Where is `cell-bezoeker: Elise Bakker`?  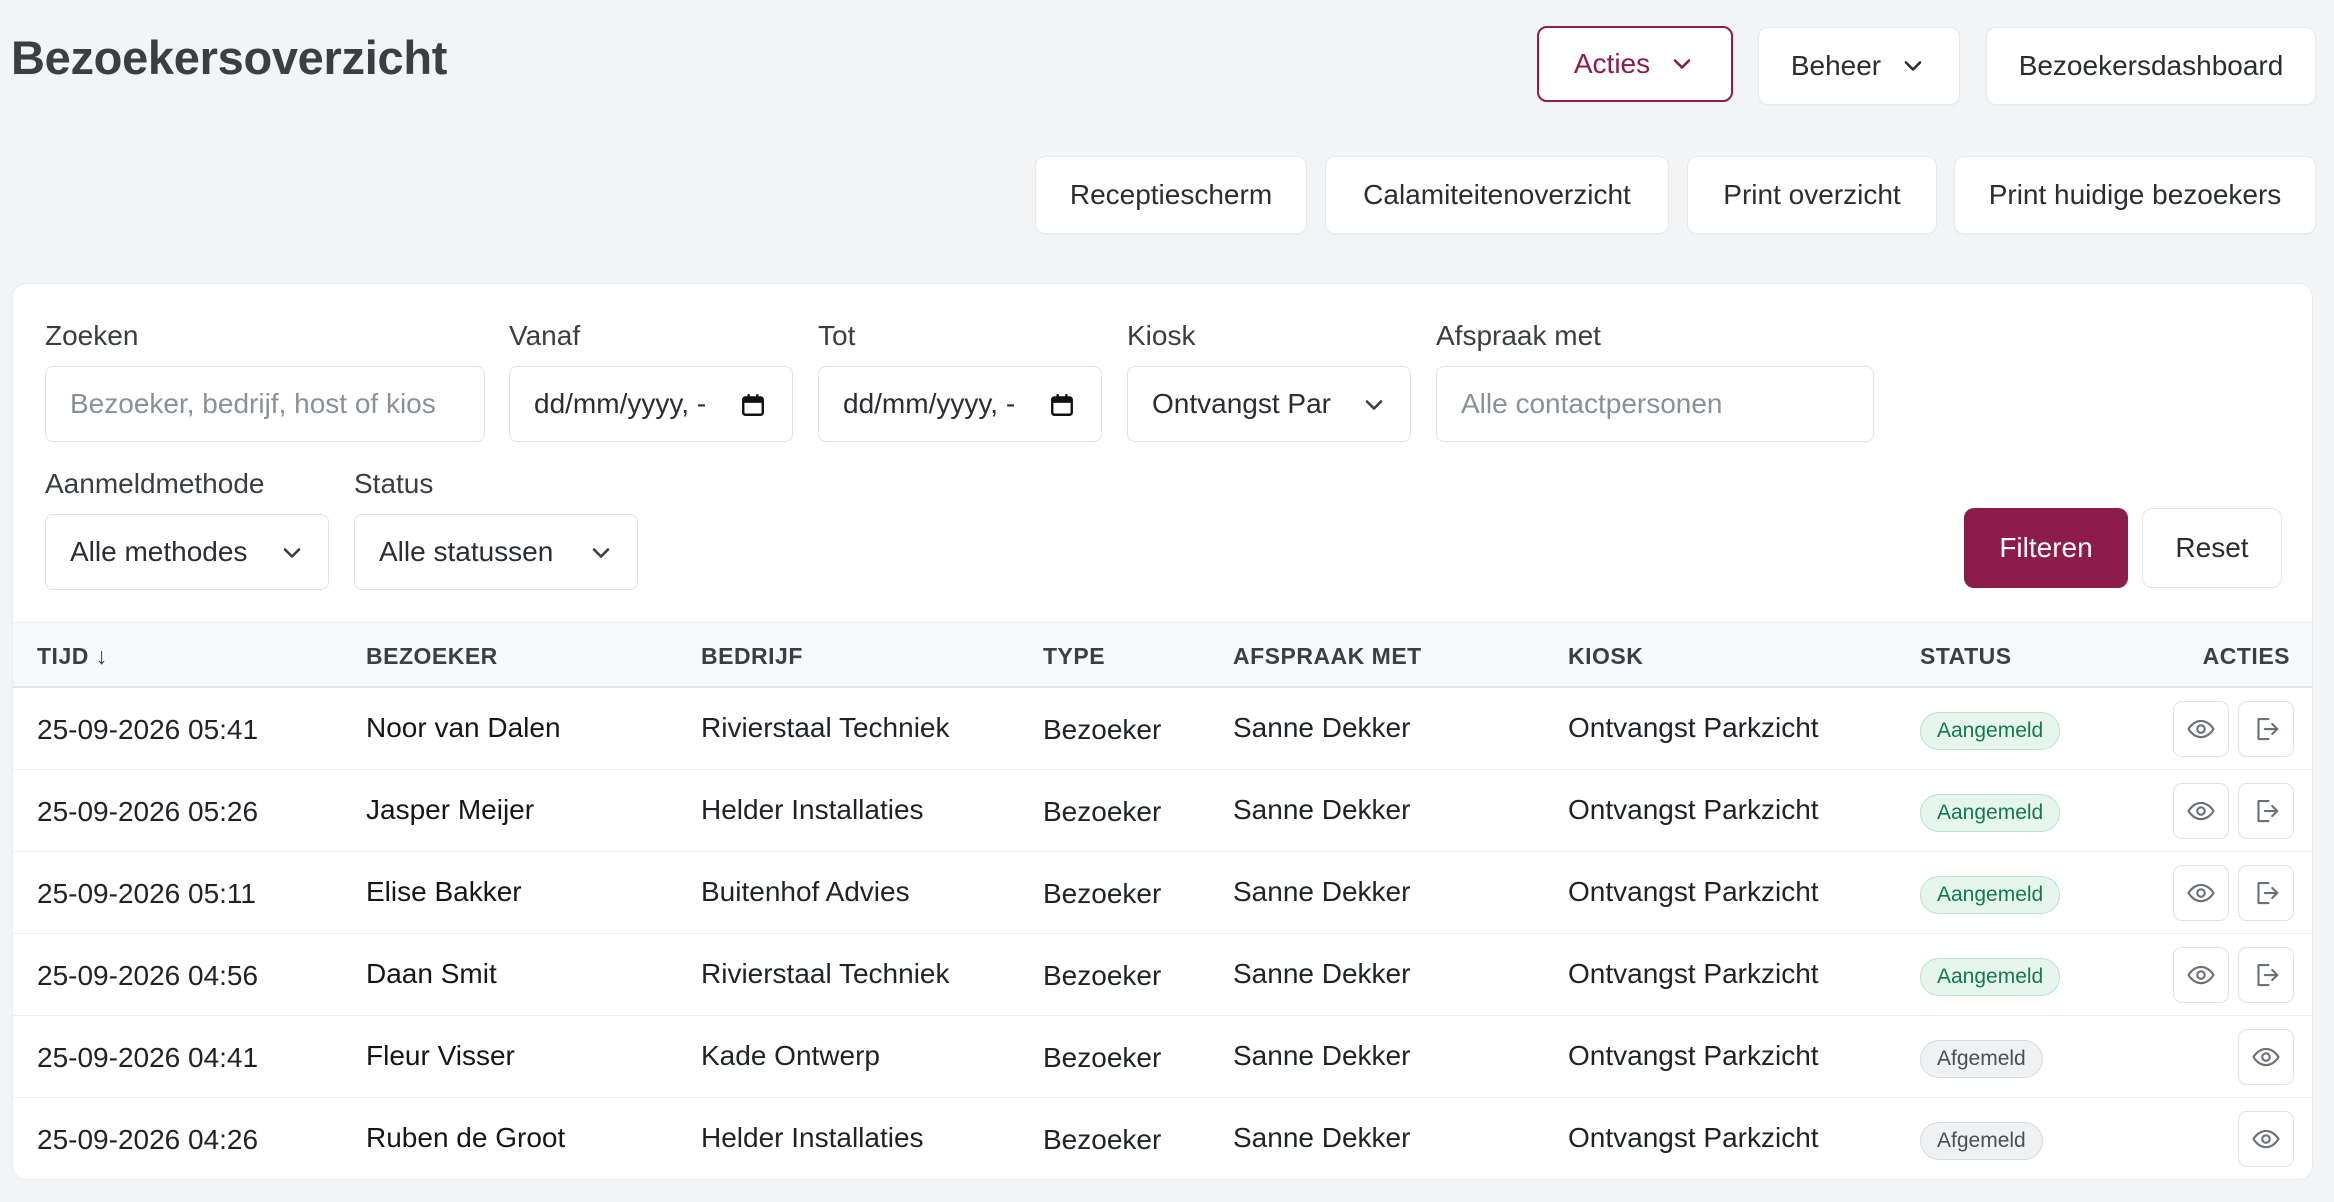
cell-bezoeker: Elise Bakker is located at coordinates (444, 891).